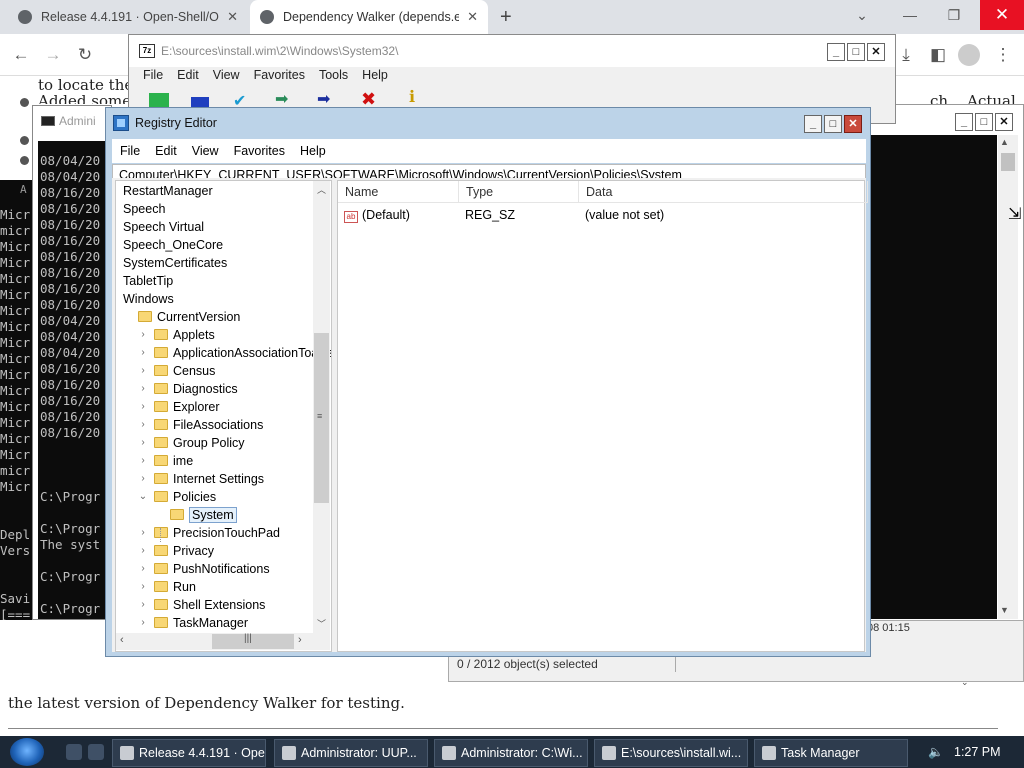 The width and height of the screenshot is (1024, 768). Describe the element at coordinates (209, 479) in the screenshot. I see `tree-item: Internet Settings` at that location.